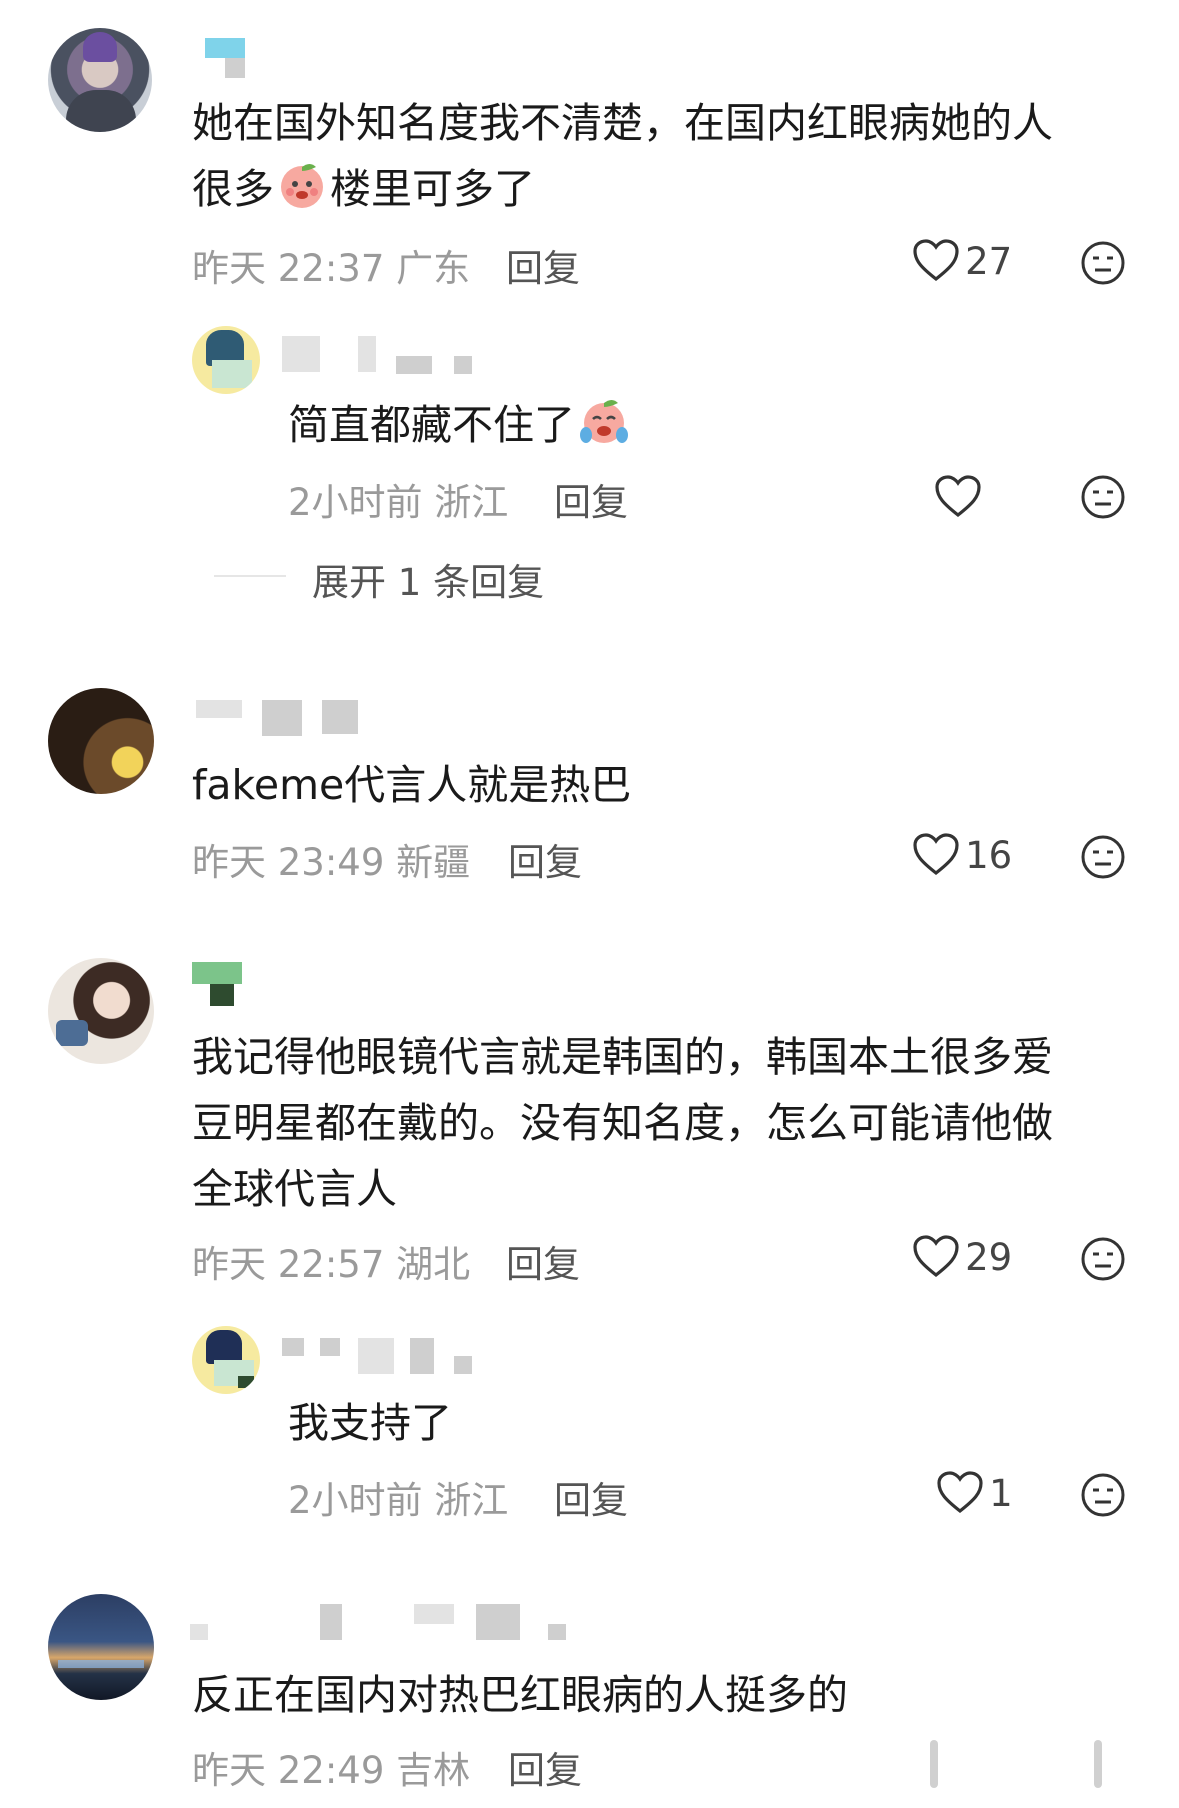 The image size is (1179, 1808). What do you see at coordinates (1001, 1493) in the screenshot?
I see `like-count: 1` at bounding box center [1001, 1493].